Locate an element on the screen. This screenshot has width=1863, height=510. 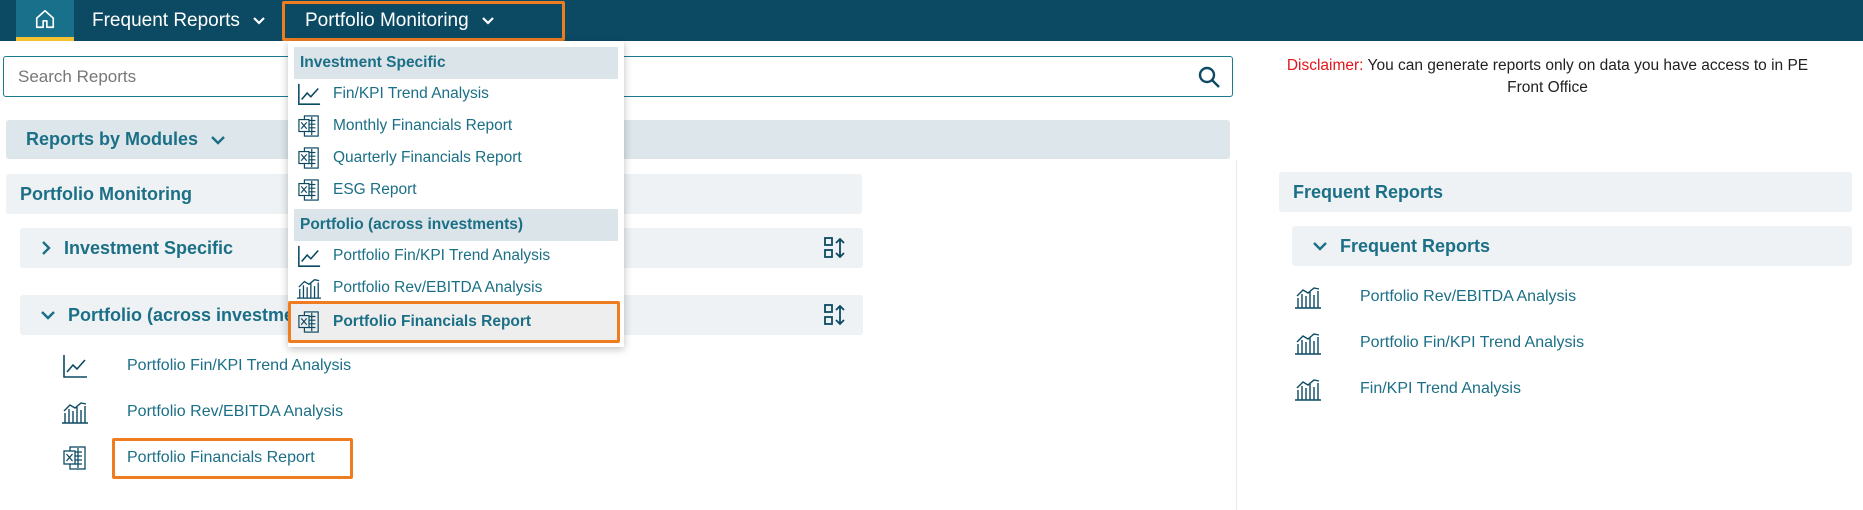
dropdown-header-investment-specific: Investment Specific is located at coordinates (456, 63).